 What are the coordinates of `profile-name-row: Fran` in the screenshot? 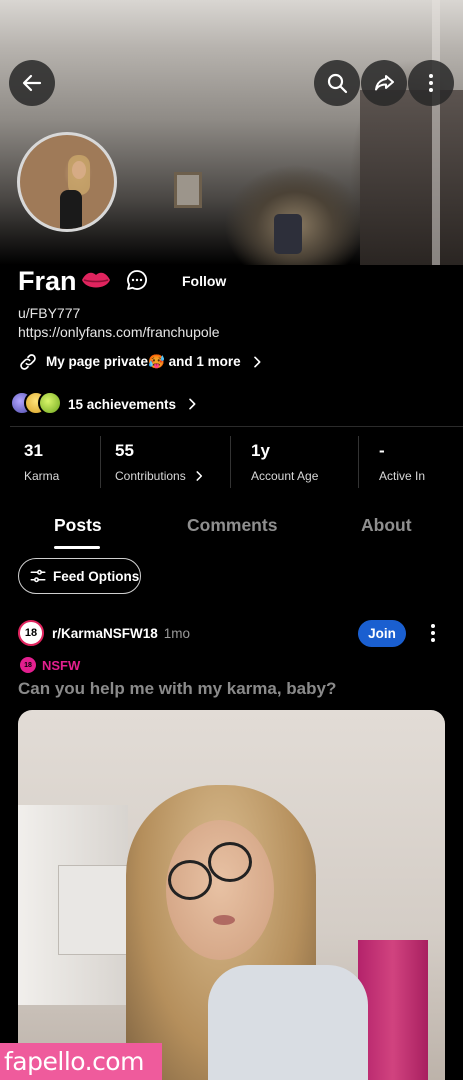 It's located at (65, 281).